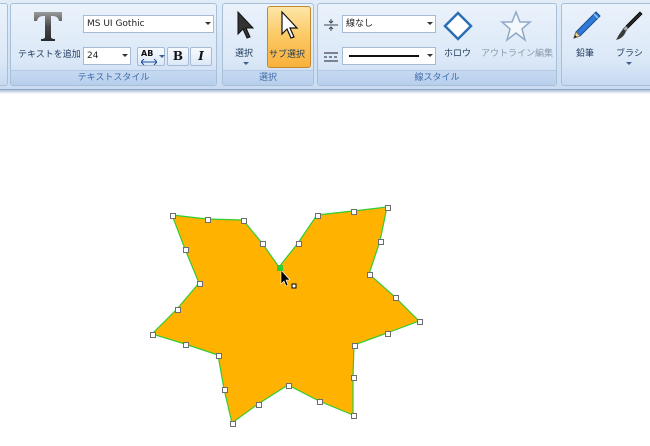 The height and width of the screenshot is (446, 650). I want to click on select-button: 選択, so click(245, 37).